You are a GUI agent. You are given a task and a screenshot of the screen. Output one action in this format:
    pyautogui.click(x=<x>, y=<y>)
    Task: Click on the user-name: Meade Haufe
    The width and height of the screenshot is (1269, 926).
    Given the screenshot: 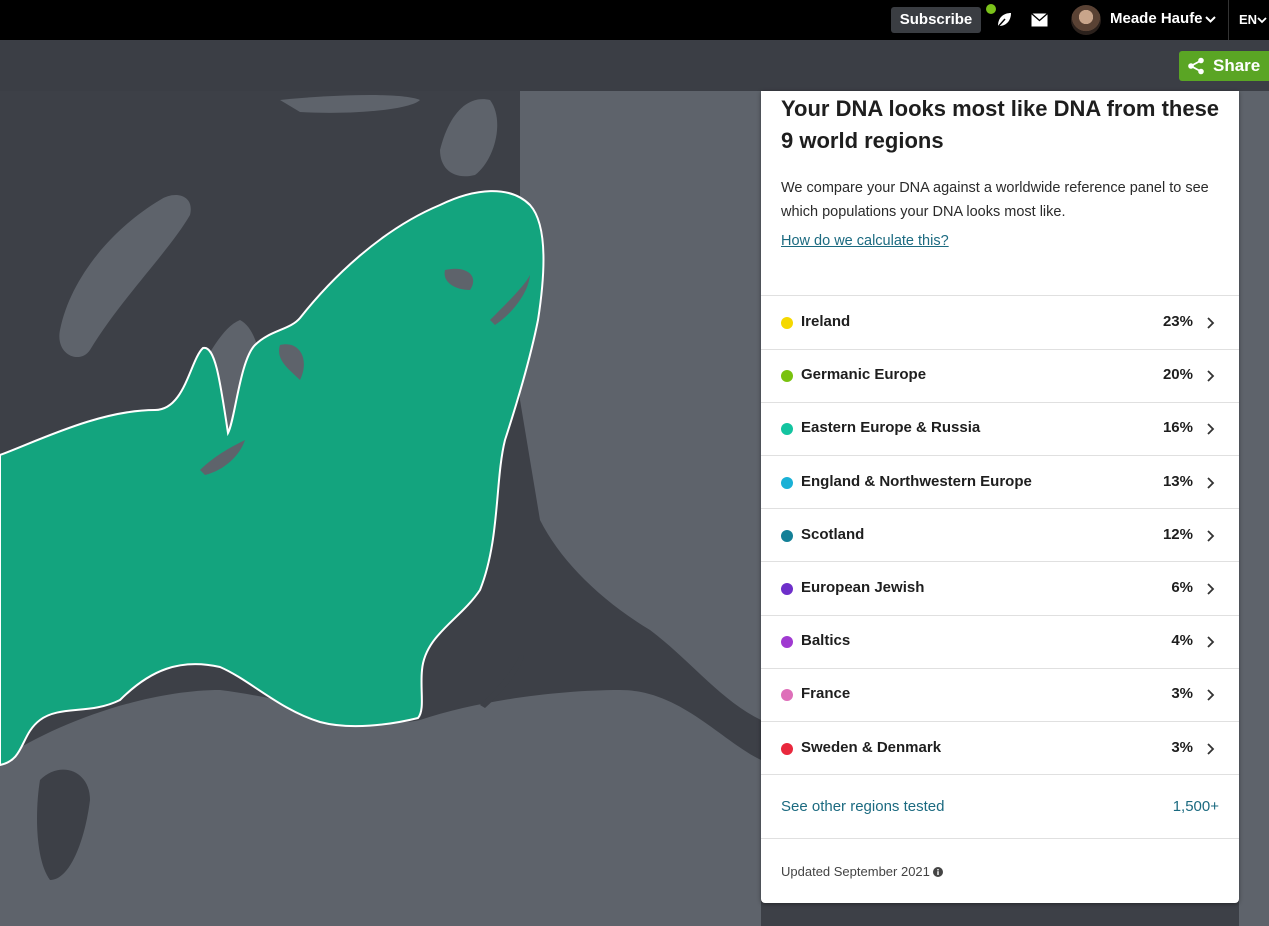 What is the action you would take?
    pyautogui.click(x=1156, y=18)
    